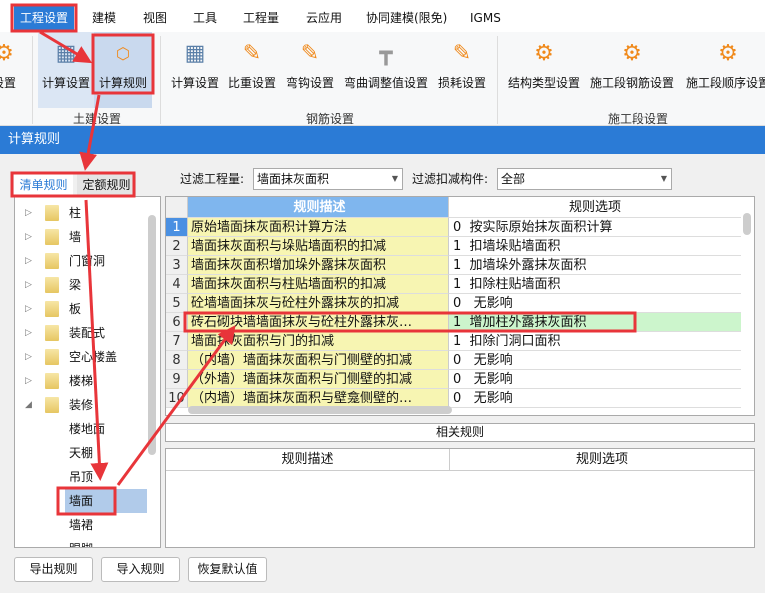 This screenshot has height=593, width=765. I want to click on bend-adjust-settings-button: ┳ 弯曲调整值设置, so click(386, 70).